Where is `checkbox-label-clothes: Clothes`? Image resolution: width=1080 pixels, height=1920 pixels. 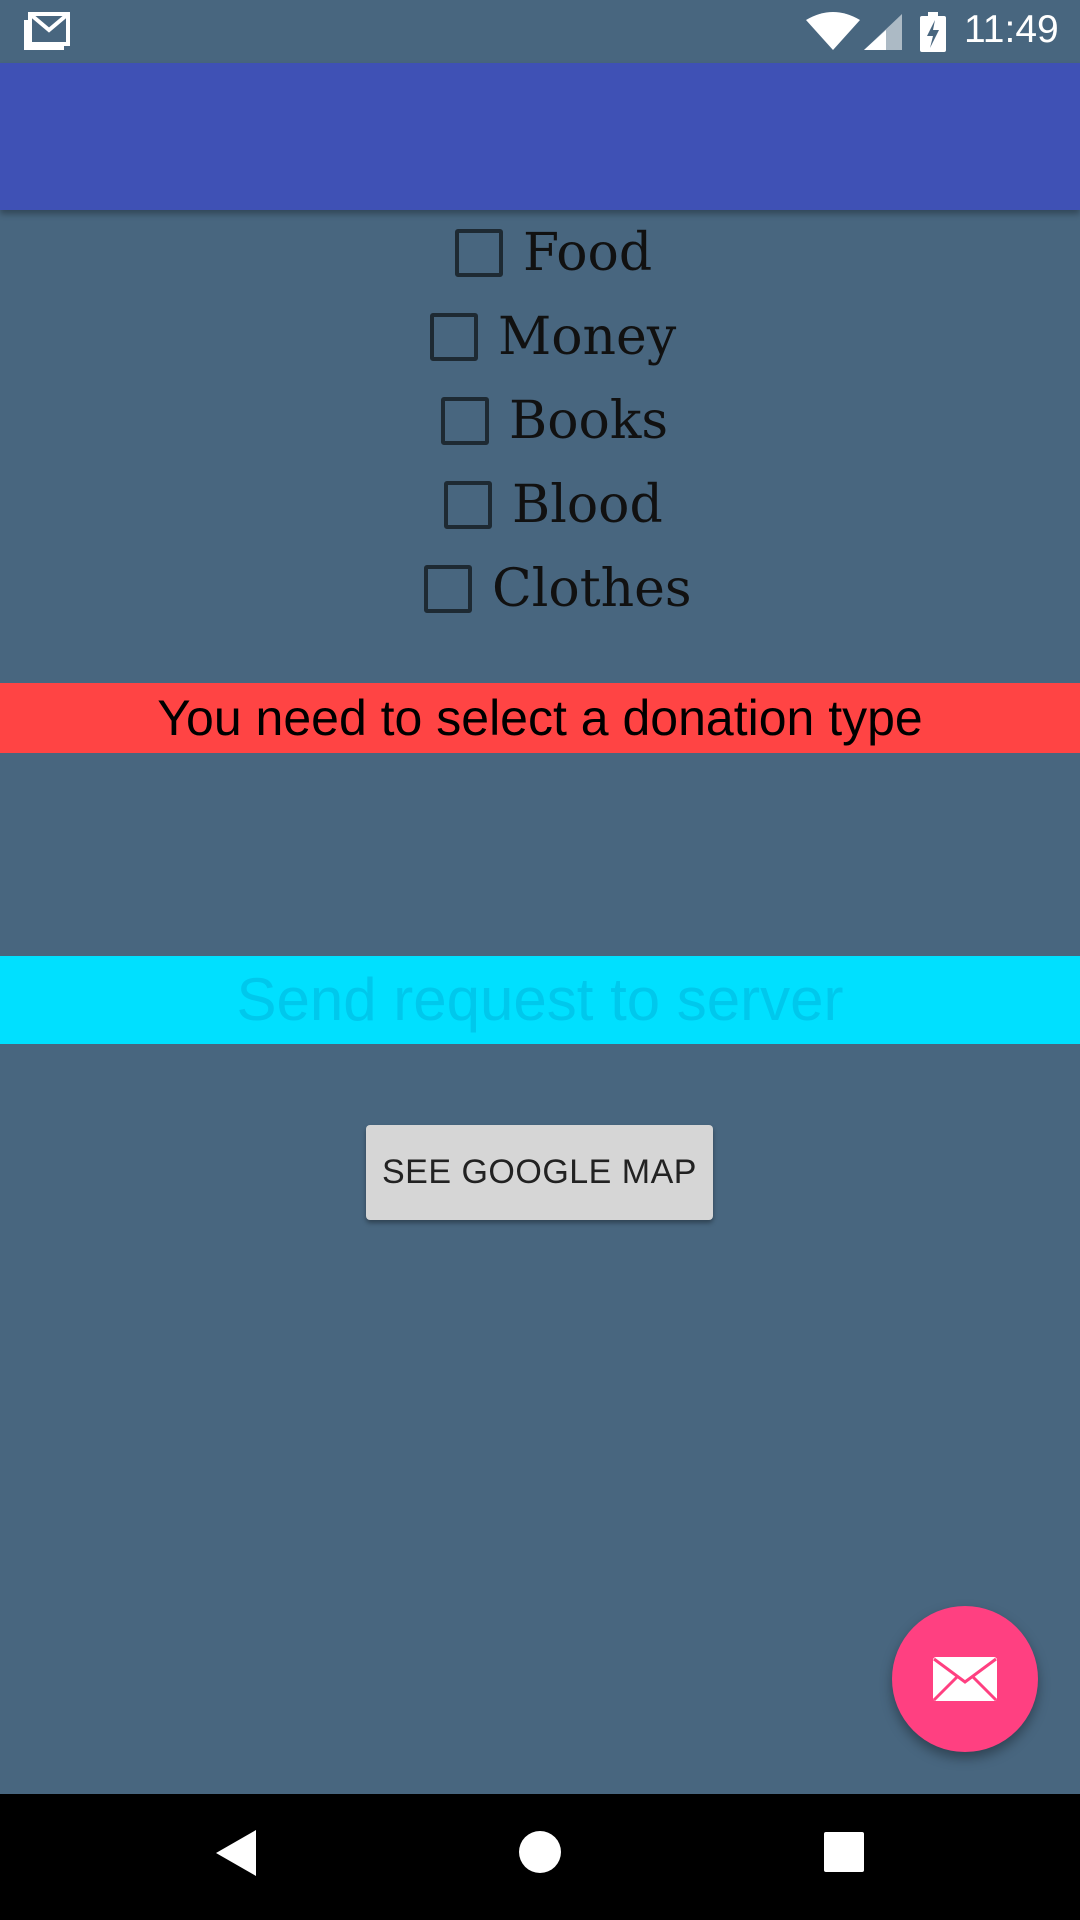 checkbox-label-clothes: Clothes is located at coordinates (592, 589).